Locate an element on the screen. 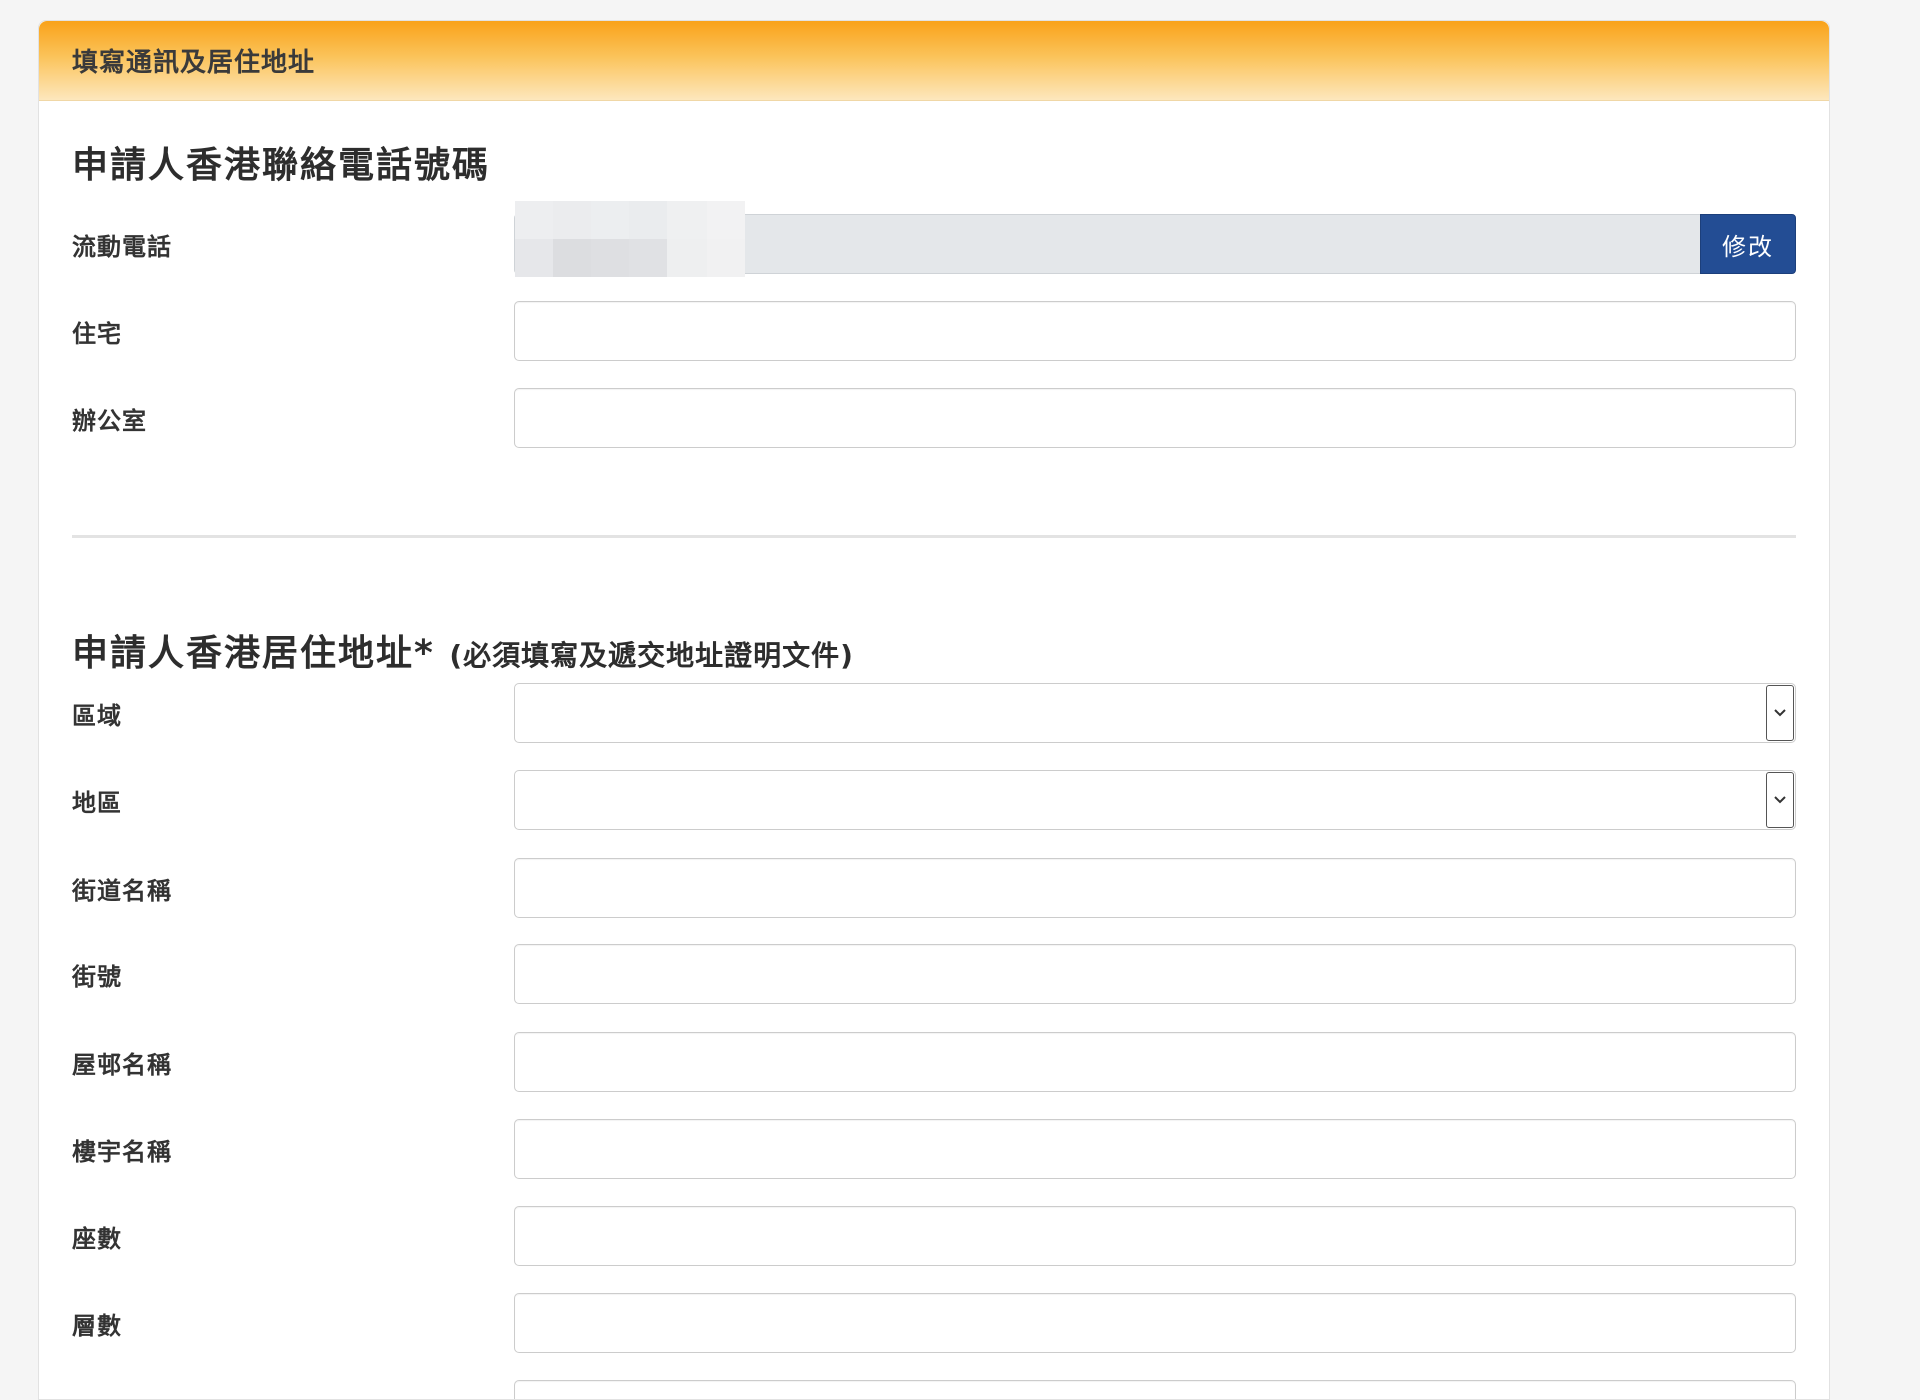 The height and width of the screenshot is (1400, 1920). floor-control is located at coordinates (1155, 1323).